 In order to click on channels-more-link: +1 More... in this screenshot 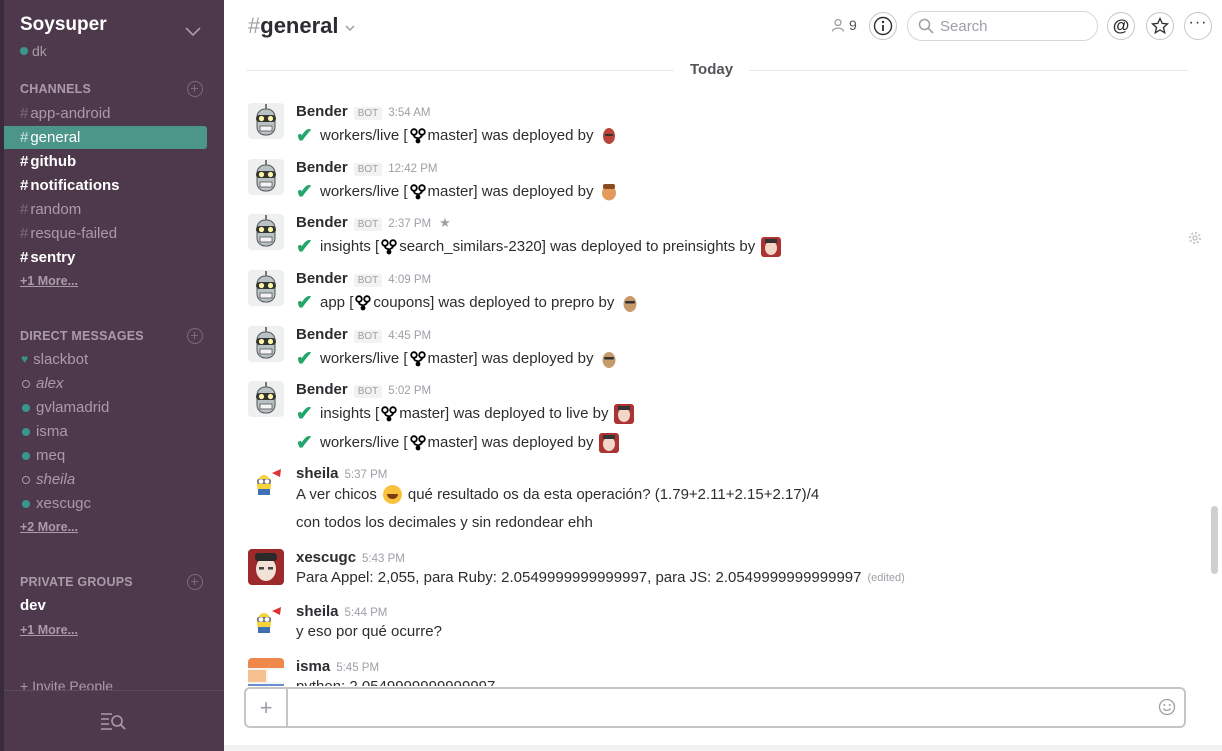, I will do `click(49, 281)`.